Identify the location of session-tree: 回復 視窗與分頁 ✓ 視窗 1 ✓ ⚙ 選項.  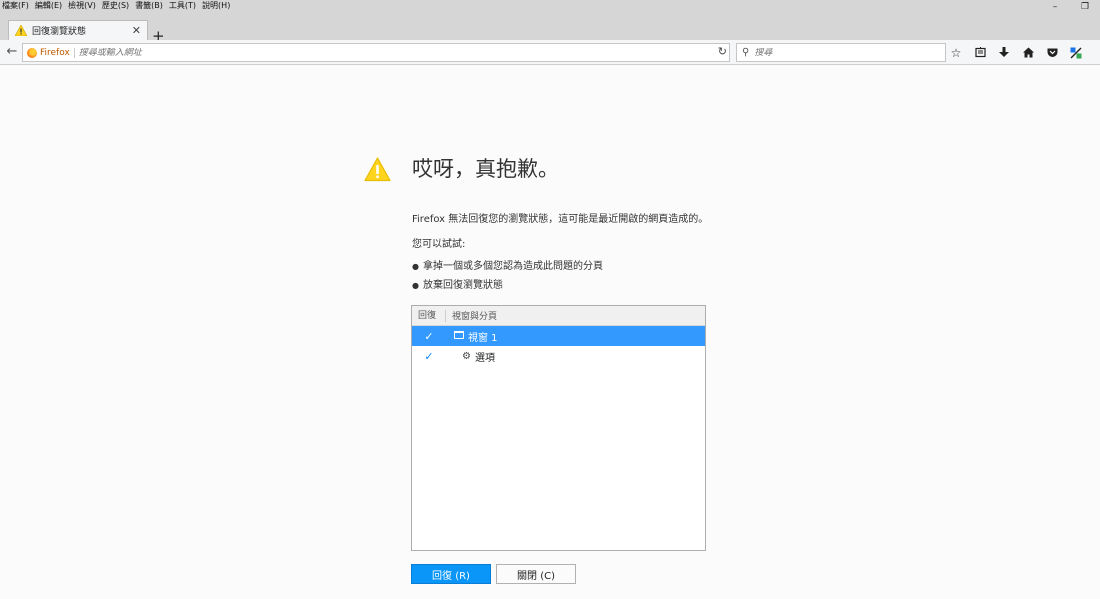
(558, 428).